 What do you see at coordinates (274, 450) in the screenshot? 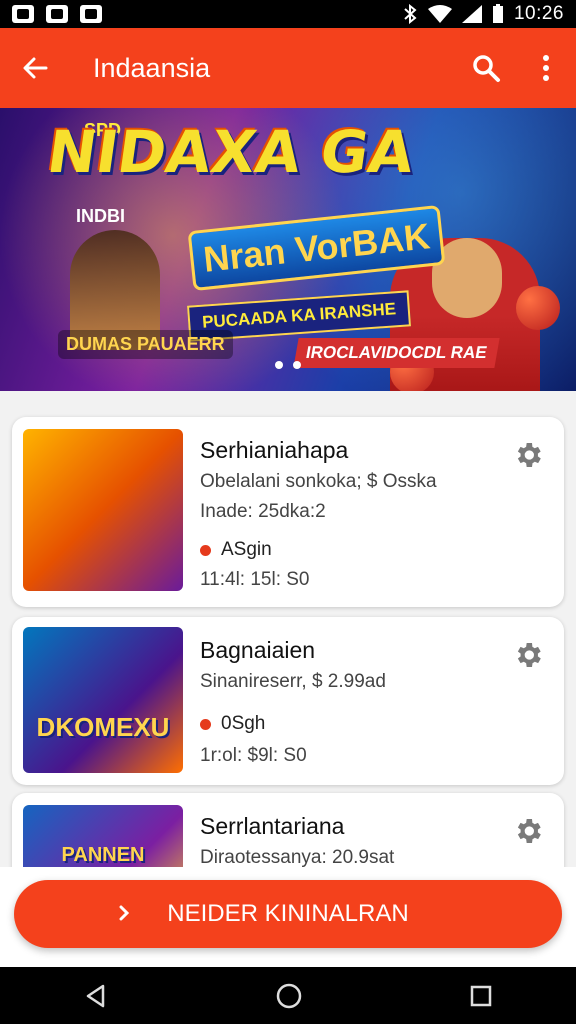
I see `item-name: Serhianiahapa` at bounding box center [274, 450].